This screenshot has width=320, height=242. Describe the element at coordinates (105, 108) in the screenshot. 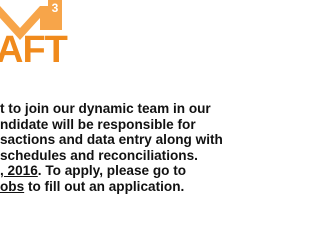

I see `description-line: t to join our dynamic team in our` at that location.